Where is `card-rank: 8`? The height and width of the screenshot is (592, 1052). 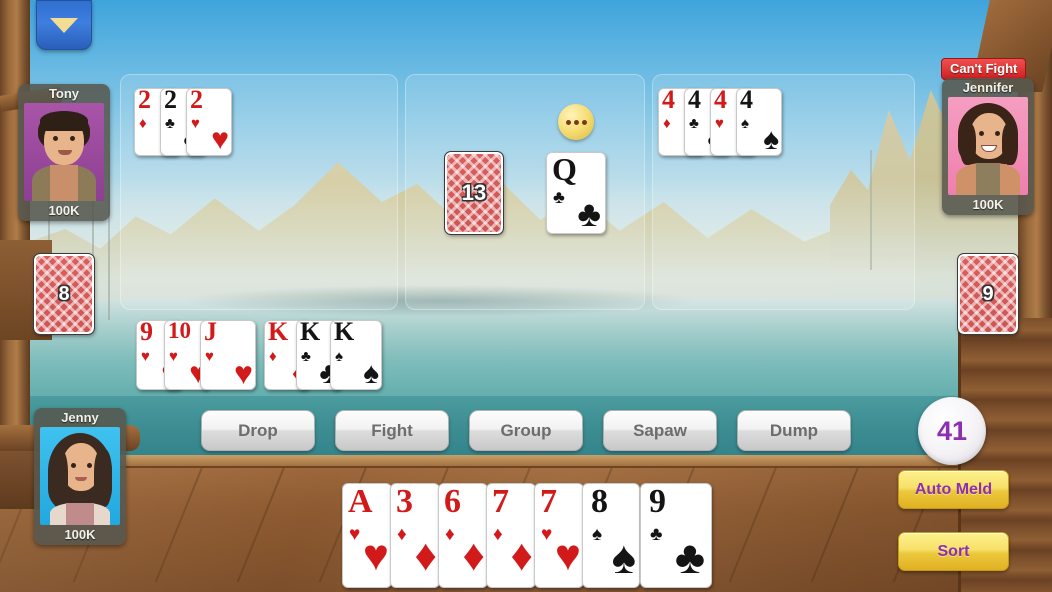
card-rank: 8 is located at coordinates (599, 501).